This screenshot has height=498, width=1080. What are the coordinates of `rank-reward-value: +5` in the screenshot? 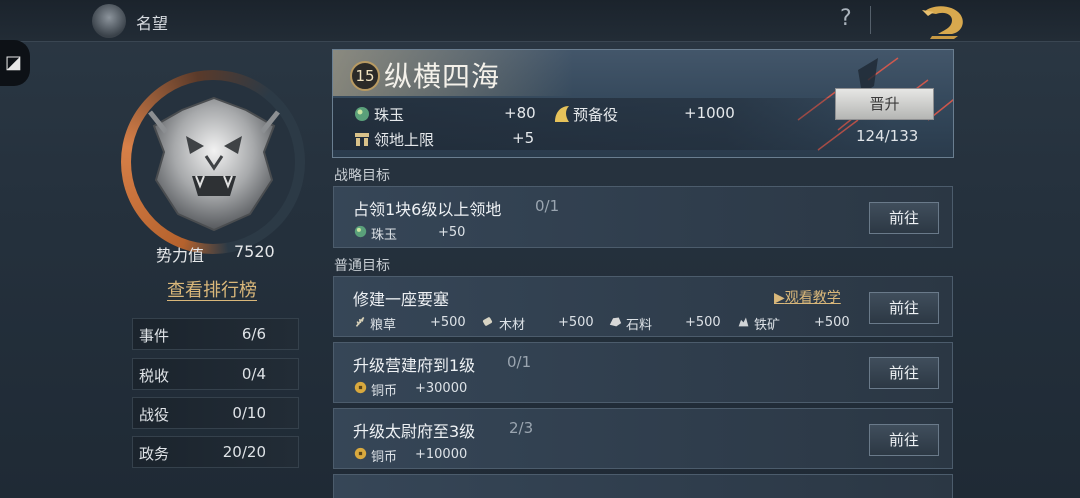 It's located at (523, 138).